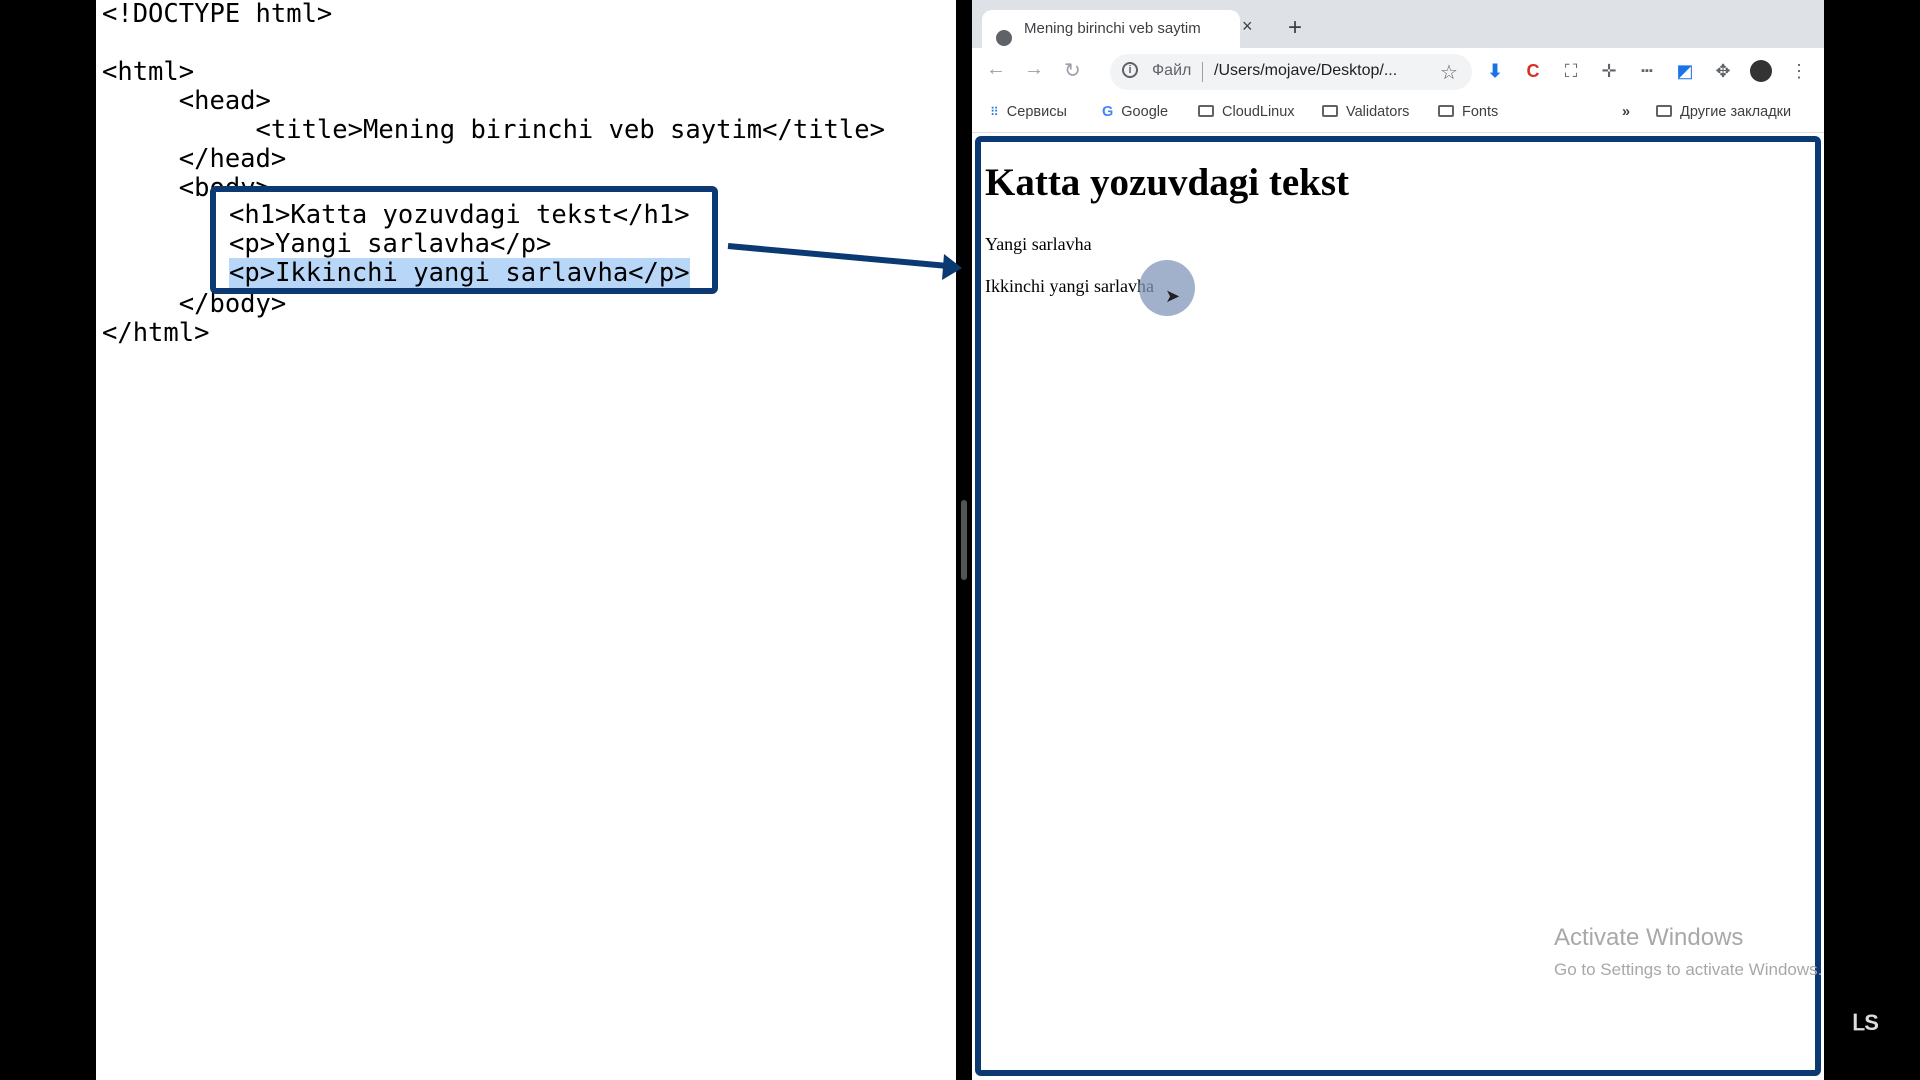  I want to click on activation-watermark-subtitle: Go to Settings to activate Windows., so click(1688, 969).